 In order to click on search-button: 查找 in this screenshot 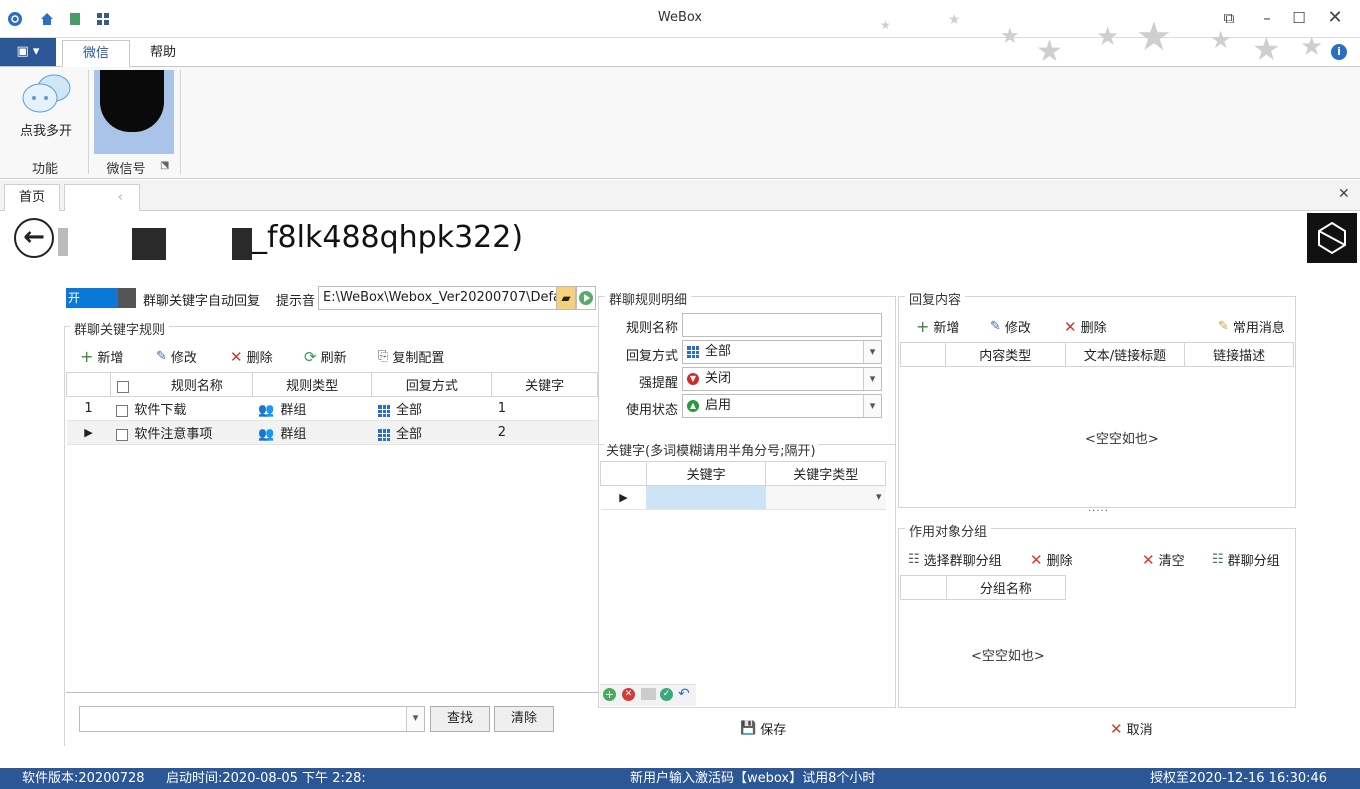, I will do `click(460, 719)`.